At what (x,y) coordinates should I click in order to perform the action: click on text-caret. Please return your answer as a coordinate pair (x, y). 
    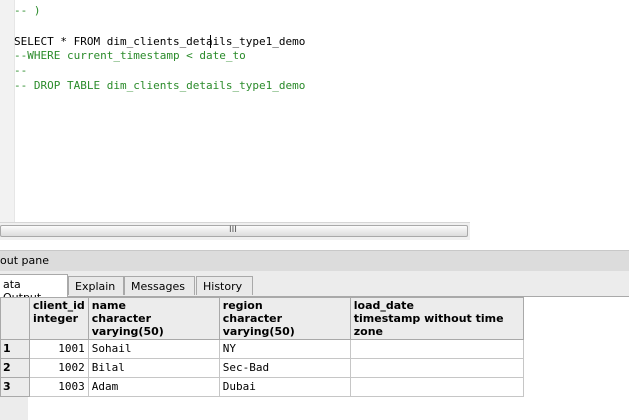
    Looking at the image, I should click on (210, 41).